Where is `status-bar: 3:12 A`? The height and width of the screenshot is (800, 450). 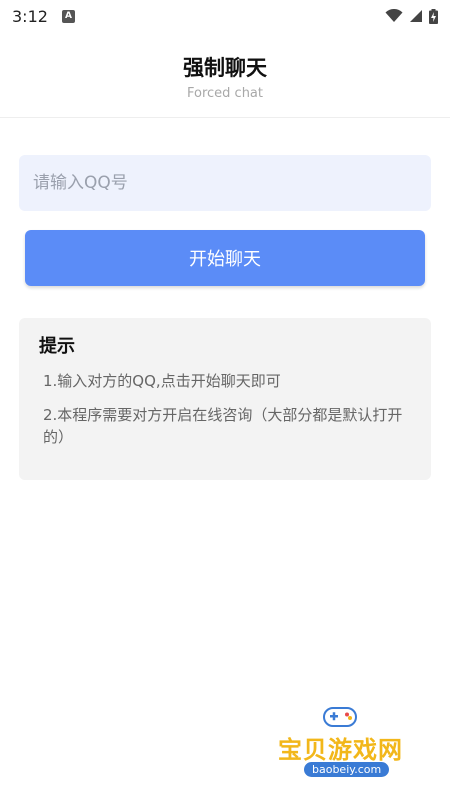 status-bar: 3:12 A is located at coordinates (225, 16).